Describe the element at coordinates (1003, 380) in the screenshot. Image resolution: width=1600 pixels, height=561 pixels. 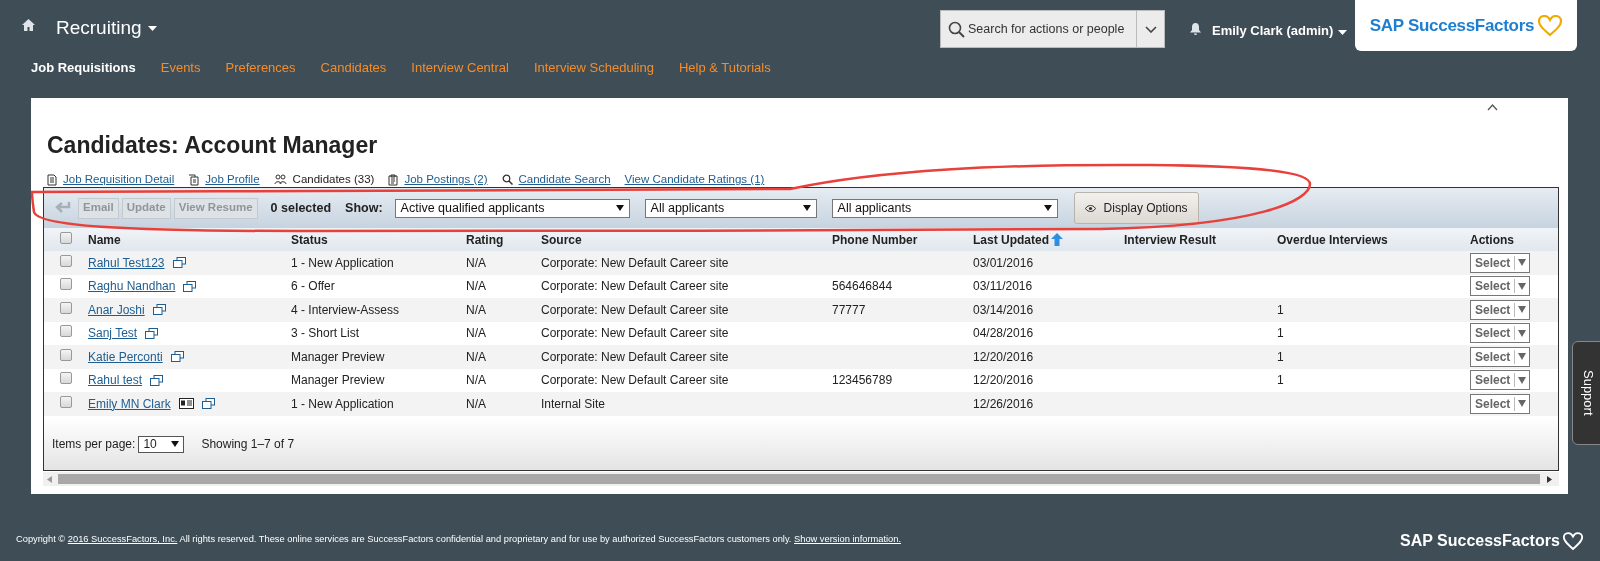
I see `table-cell: 12/20/2016` at that location.